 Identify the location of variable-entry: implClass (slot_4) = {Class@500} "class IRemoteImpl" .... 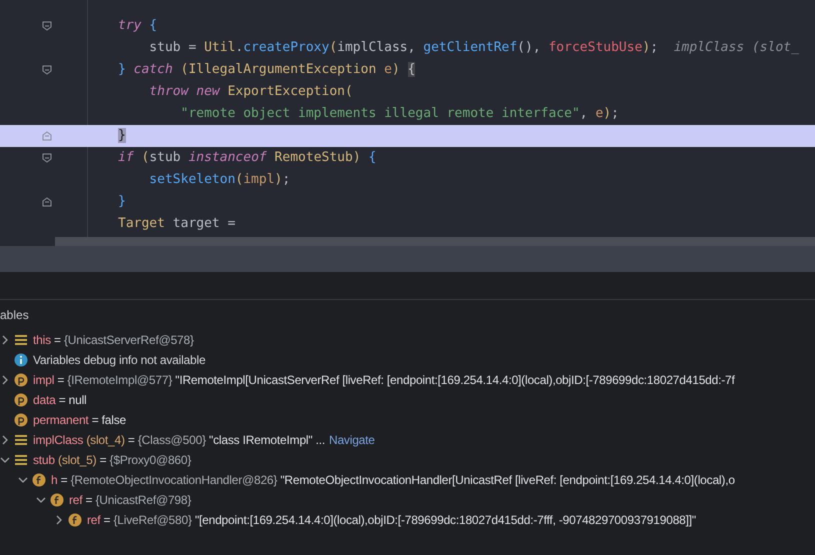
(179, 440).